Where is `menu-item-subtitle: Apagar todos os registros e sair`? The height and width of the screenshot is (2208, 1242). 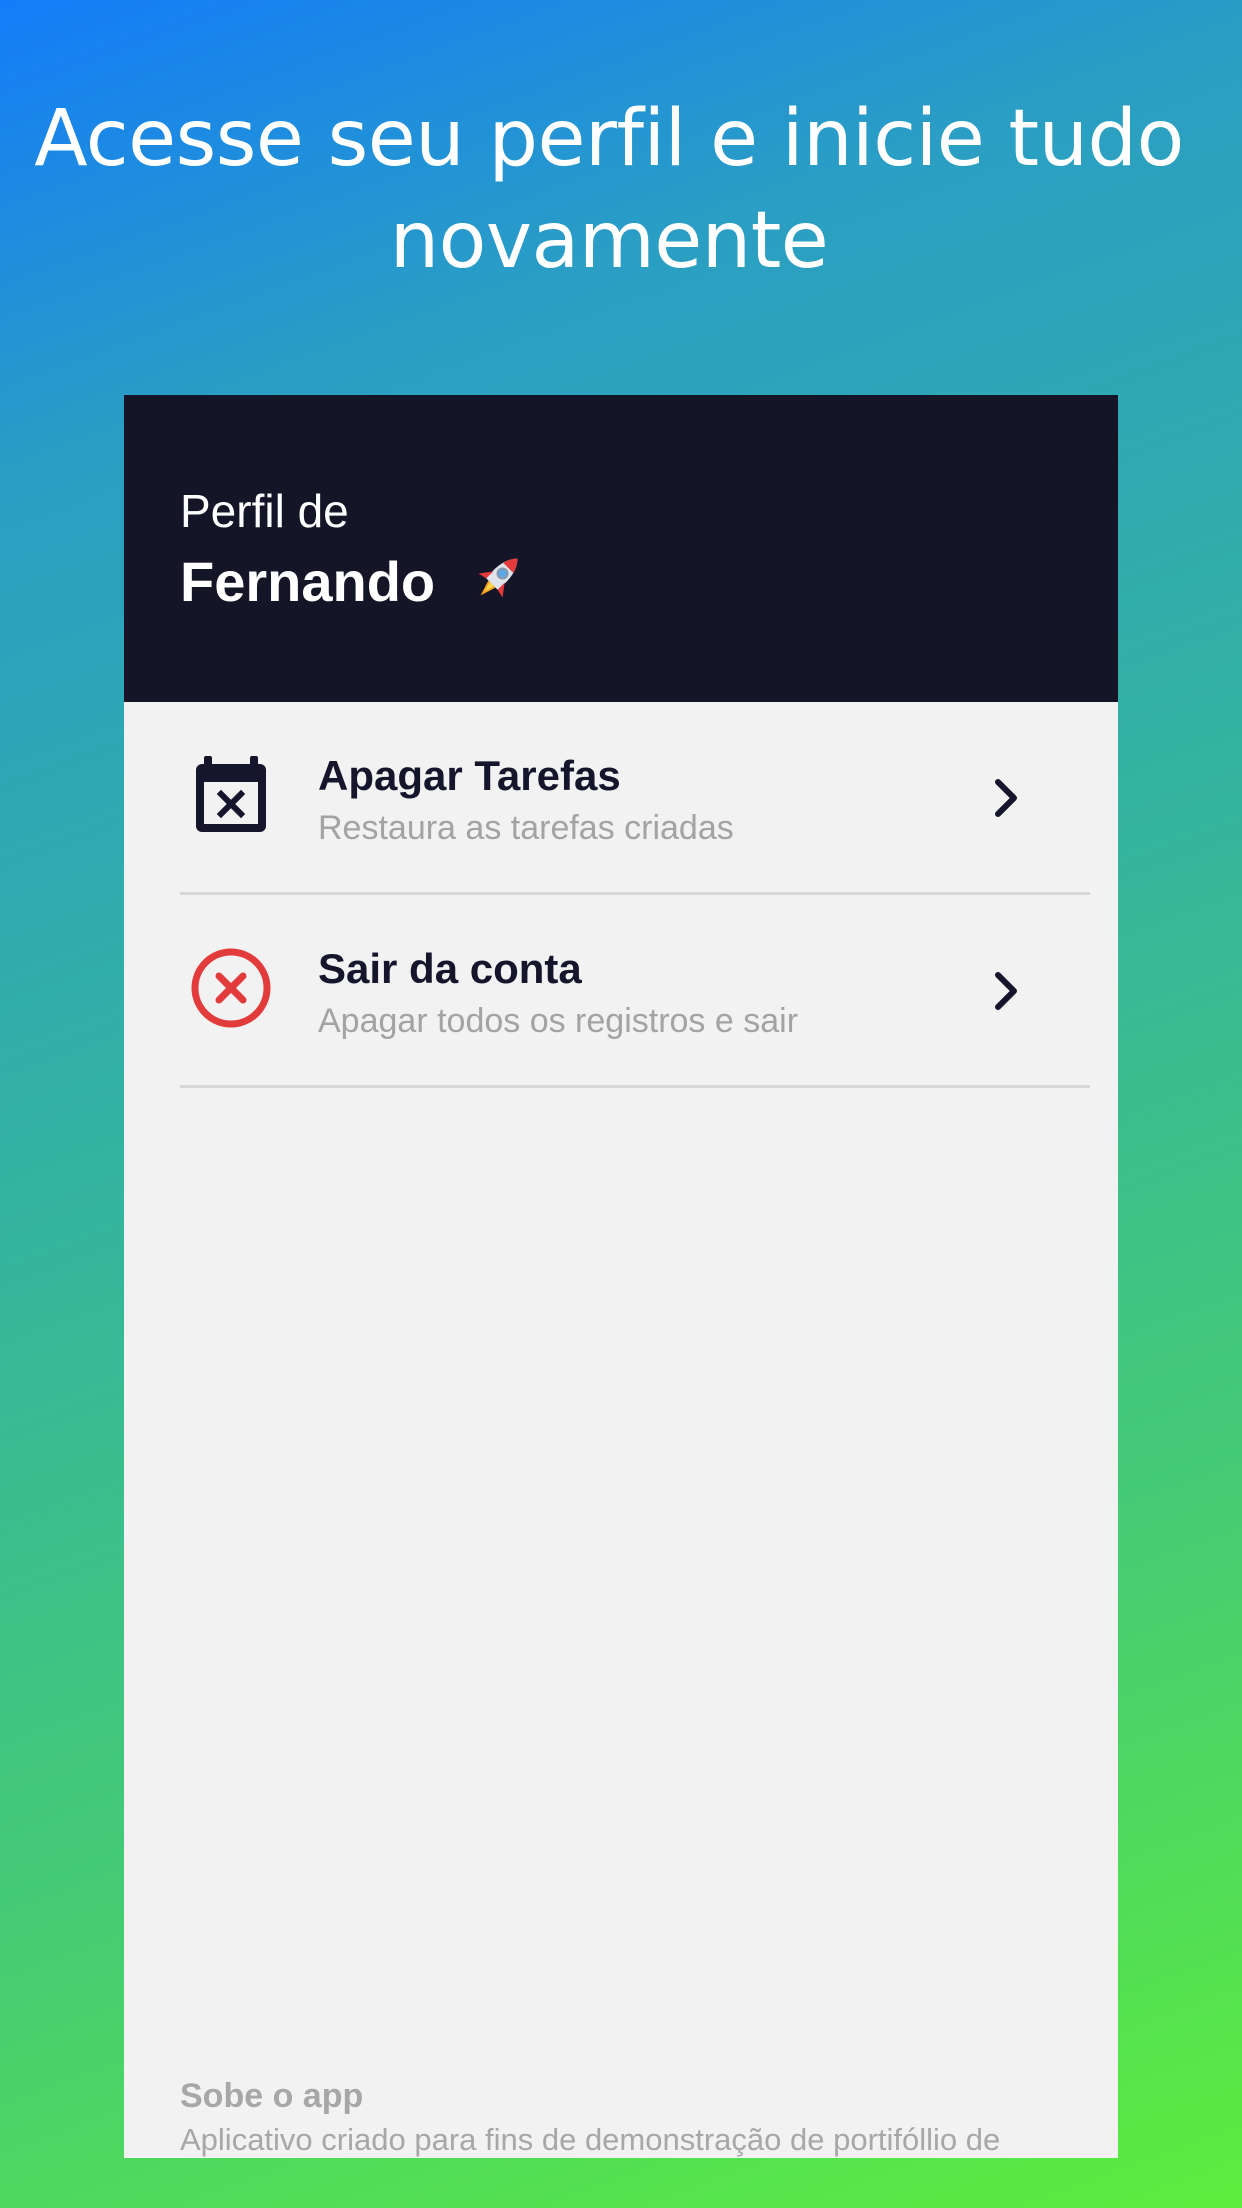
menu-item-subtitle: Apagar todos os registros e sair is located at coordinates (558, 1021).